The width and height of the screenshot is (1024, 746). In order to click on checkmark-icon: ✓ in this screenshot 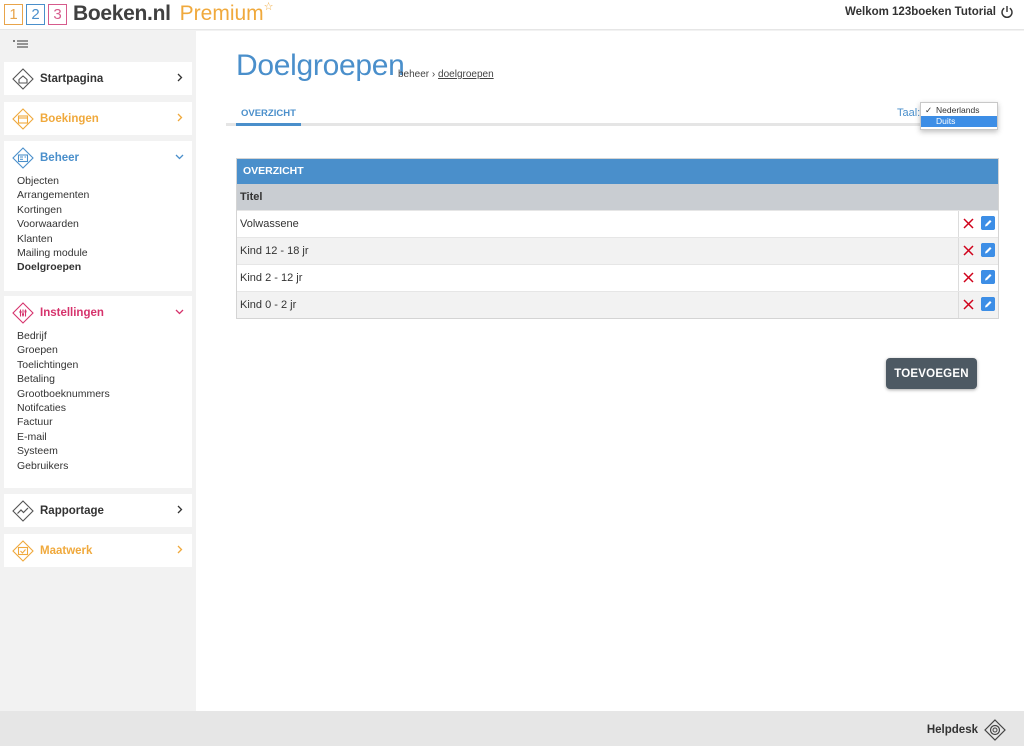, I will do `click(929, 110)`.